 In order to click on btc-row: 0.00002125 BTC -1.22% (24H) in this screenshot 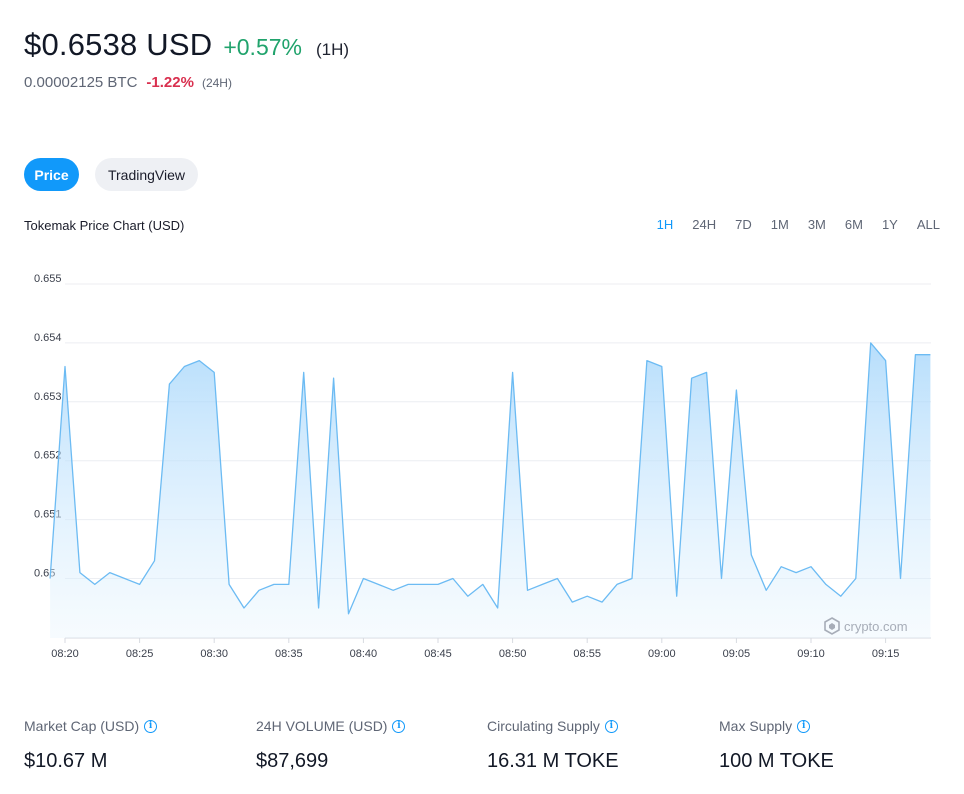, I will do `click(128, 82)`.